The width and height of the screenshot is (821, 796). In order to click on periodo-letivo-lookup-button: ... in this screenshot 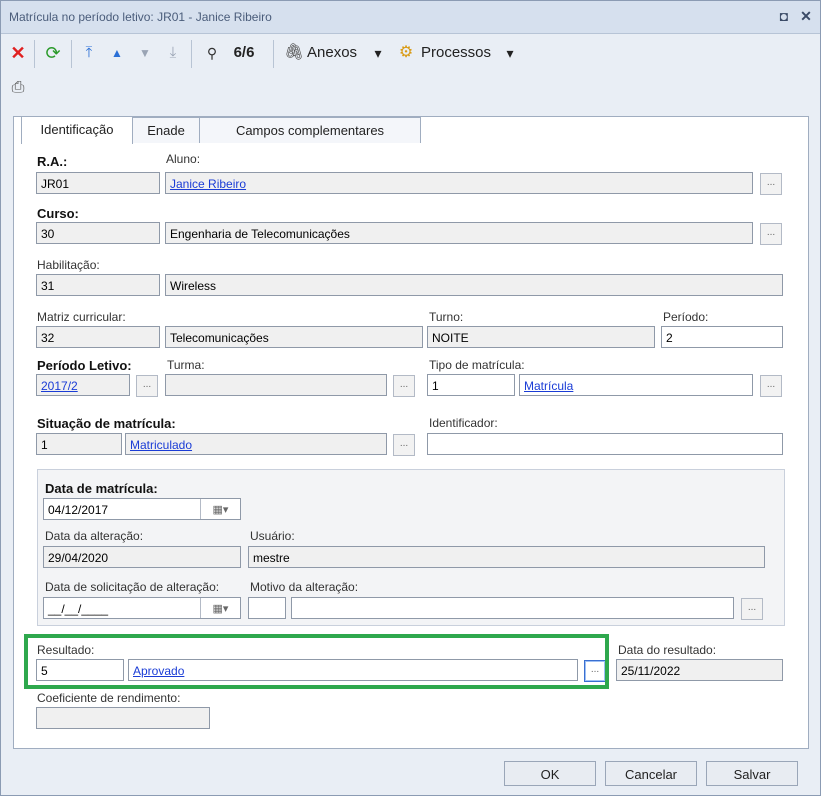, I will do `click(147, 386)`.